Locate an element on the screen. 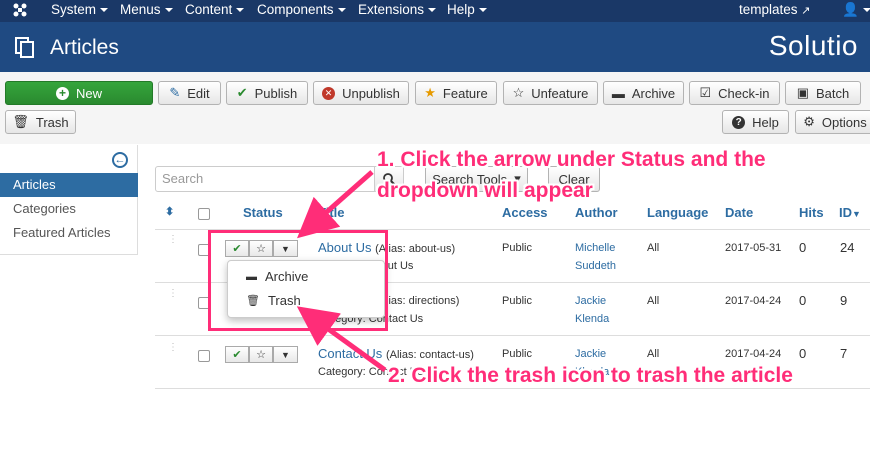 Image resolution: width=870 pixels, height=450 pixels. arrow-to-dropdown-toggle is located at coordinates (335, 204).